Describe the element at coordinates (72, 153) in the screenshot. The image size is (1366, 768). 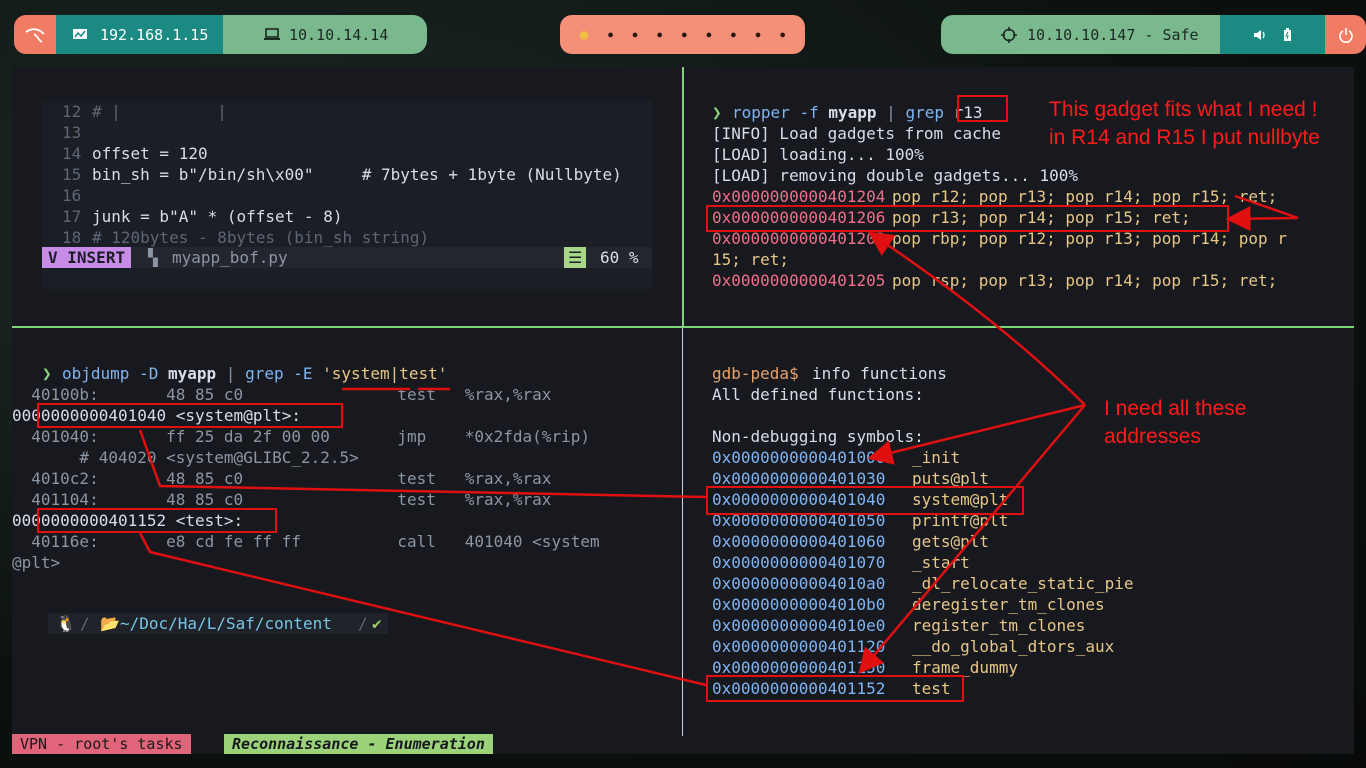
I see `vim-line-number: 14` at that location.